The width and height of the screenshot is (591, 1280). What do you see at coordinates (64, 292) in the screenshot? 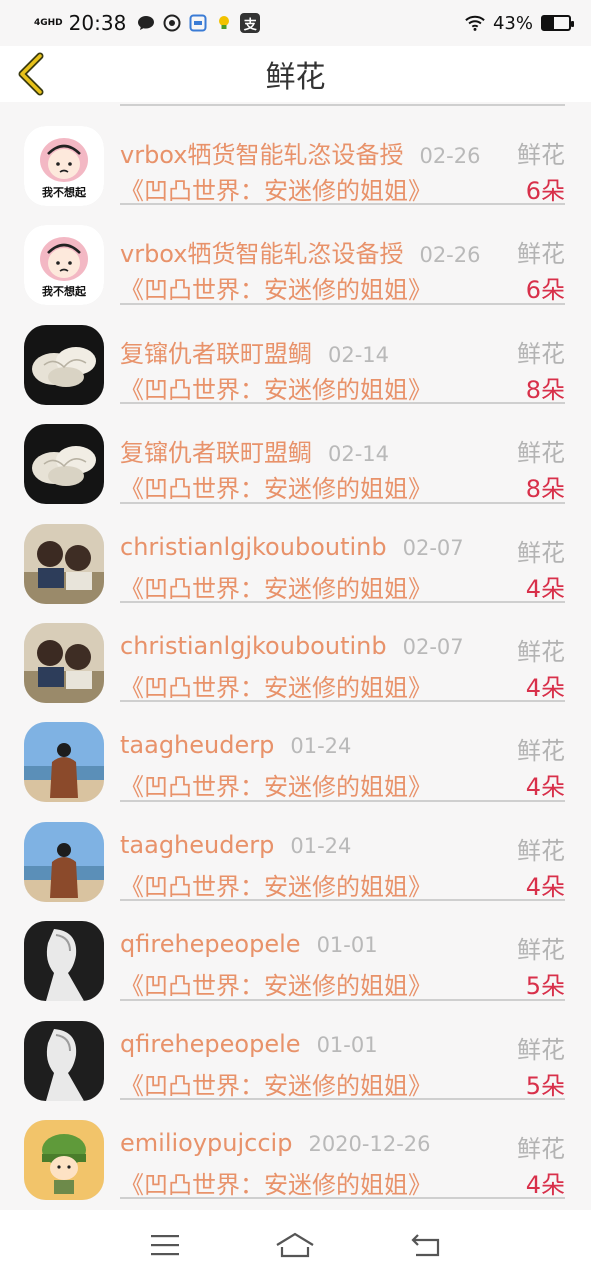
I see `avatar-caption: 我不想起` at bounding box center [64, 292].